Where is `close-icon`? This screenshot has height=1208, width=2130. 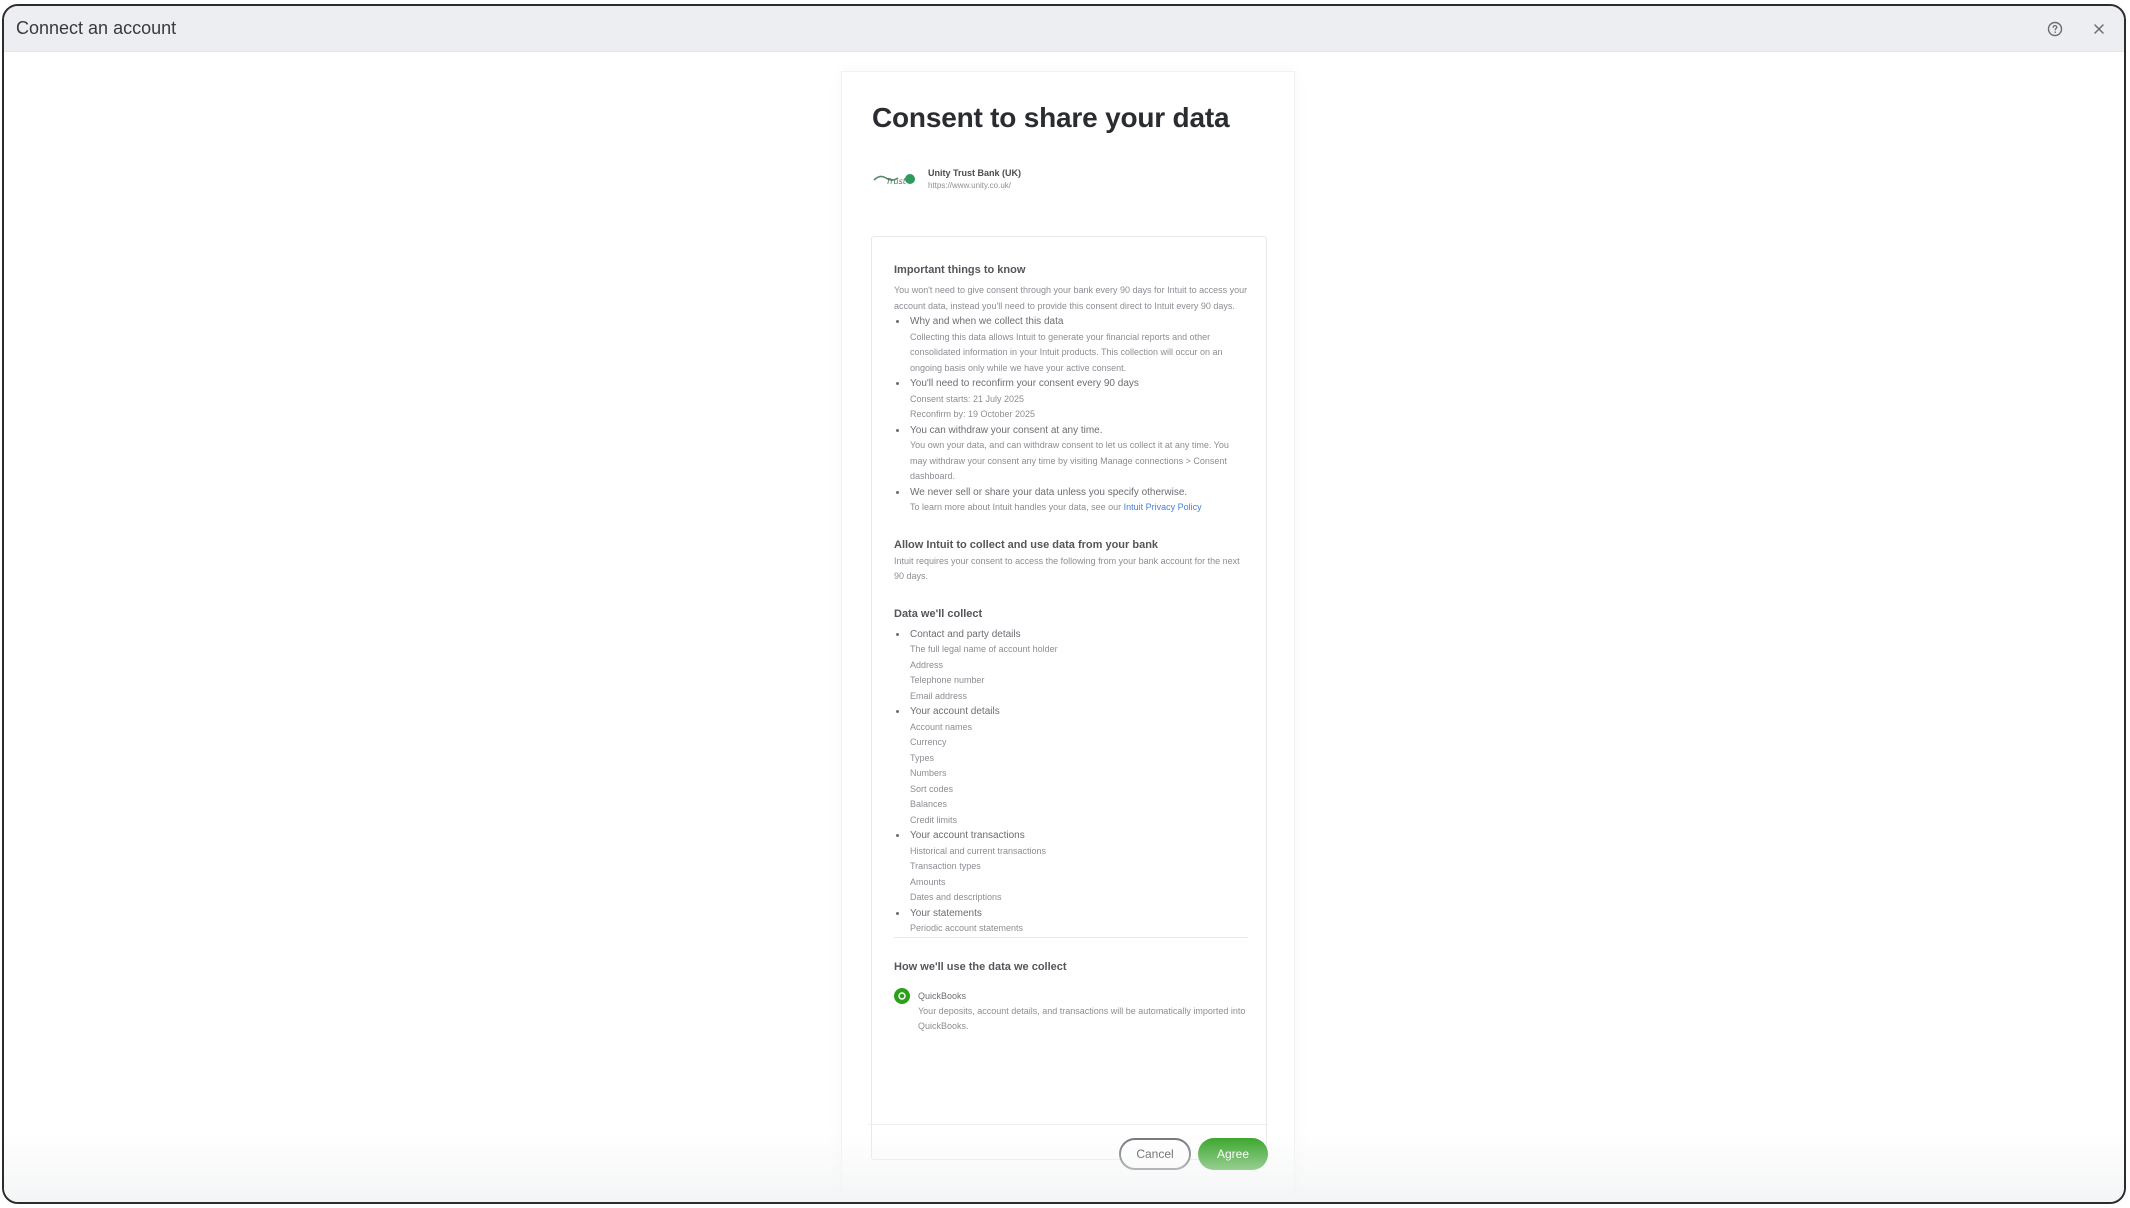 close-icon is located at coordinates (2099, 28).